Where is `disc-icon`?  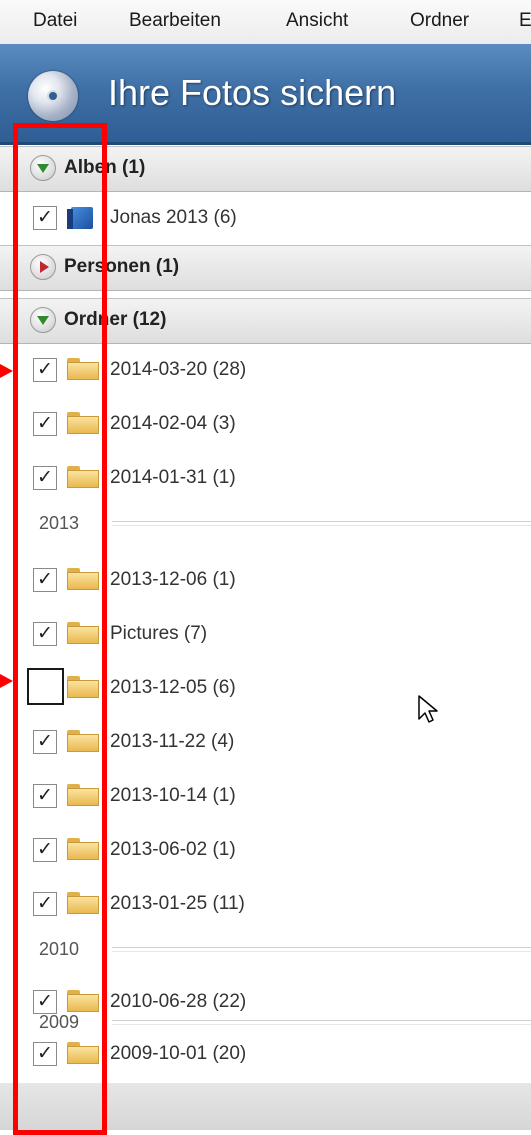
disc-icon is located at coordinates (53, 96).